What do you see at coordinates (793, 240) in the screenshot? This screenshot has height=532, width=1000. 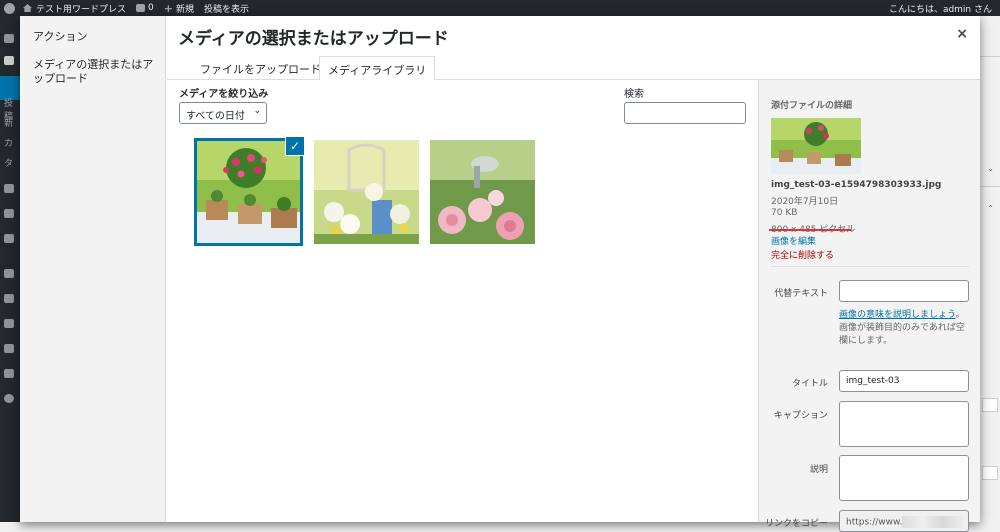 I see `edit-image-link: 画像を編集` at bounding box center [793, 240].